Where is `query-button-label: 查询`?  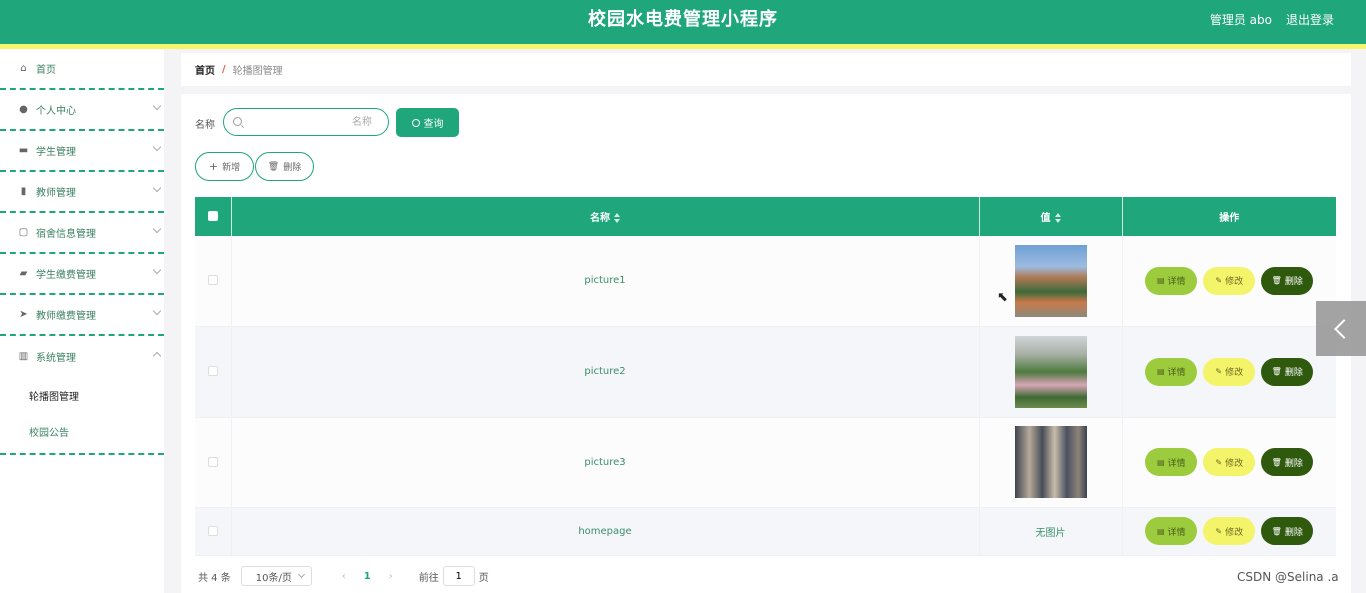 query-button-label: 查询 is located at coordinates (433, 124).